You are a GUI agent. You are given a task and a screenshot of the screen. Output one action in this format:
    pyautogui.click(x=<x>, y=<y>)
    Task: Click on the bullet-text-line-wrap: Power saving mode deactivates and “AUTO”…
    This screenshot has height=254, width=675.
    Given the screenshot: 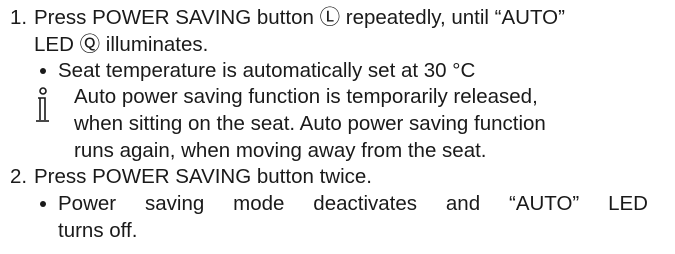 What is the action you would take?
    pyautogui.click(x=353, y=204)
    